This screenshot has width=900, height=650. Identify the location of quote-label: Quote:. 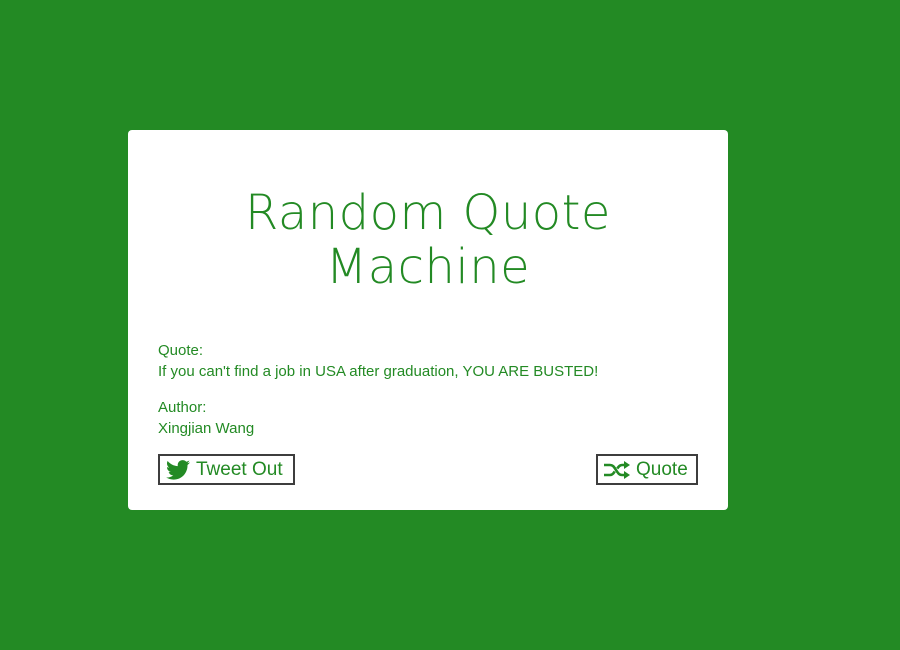
(181, 350).